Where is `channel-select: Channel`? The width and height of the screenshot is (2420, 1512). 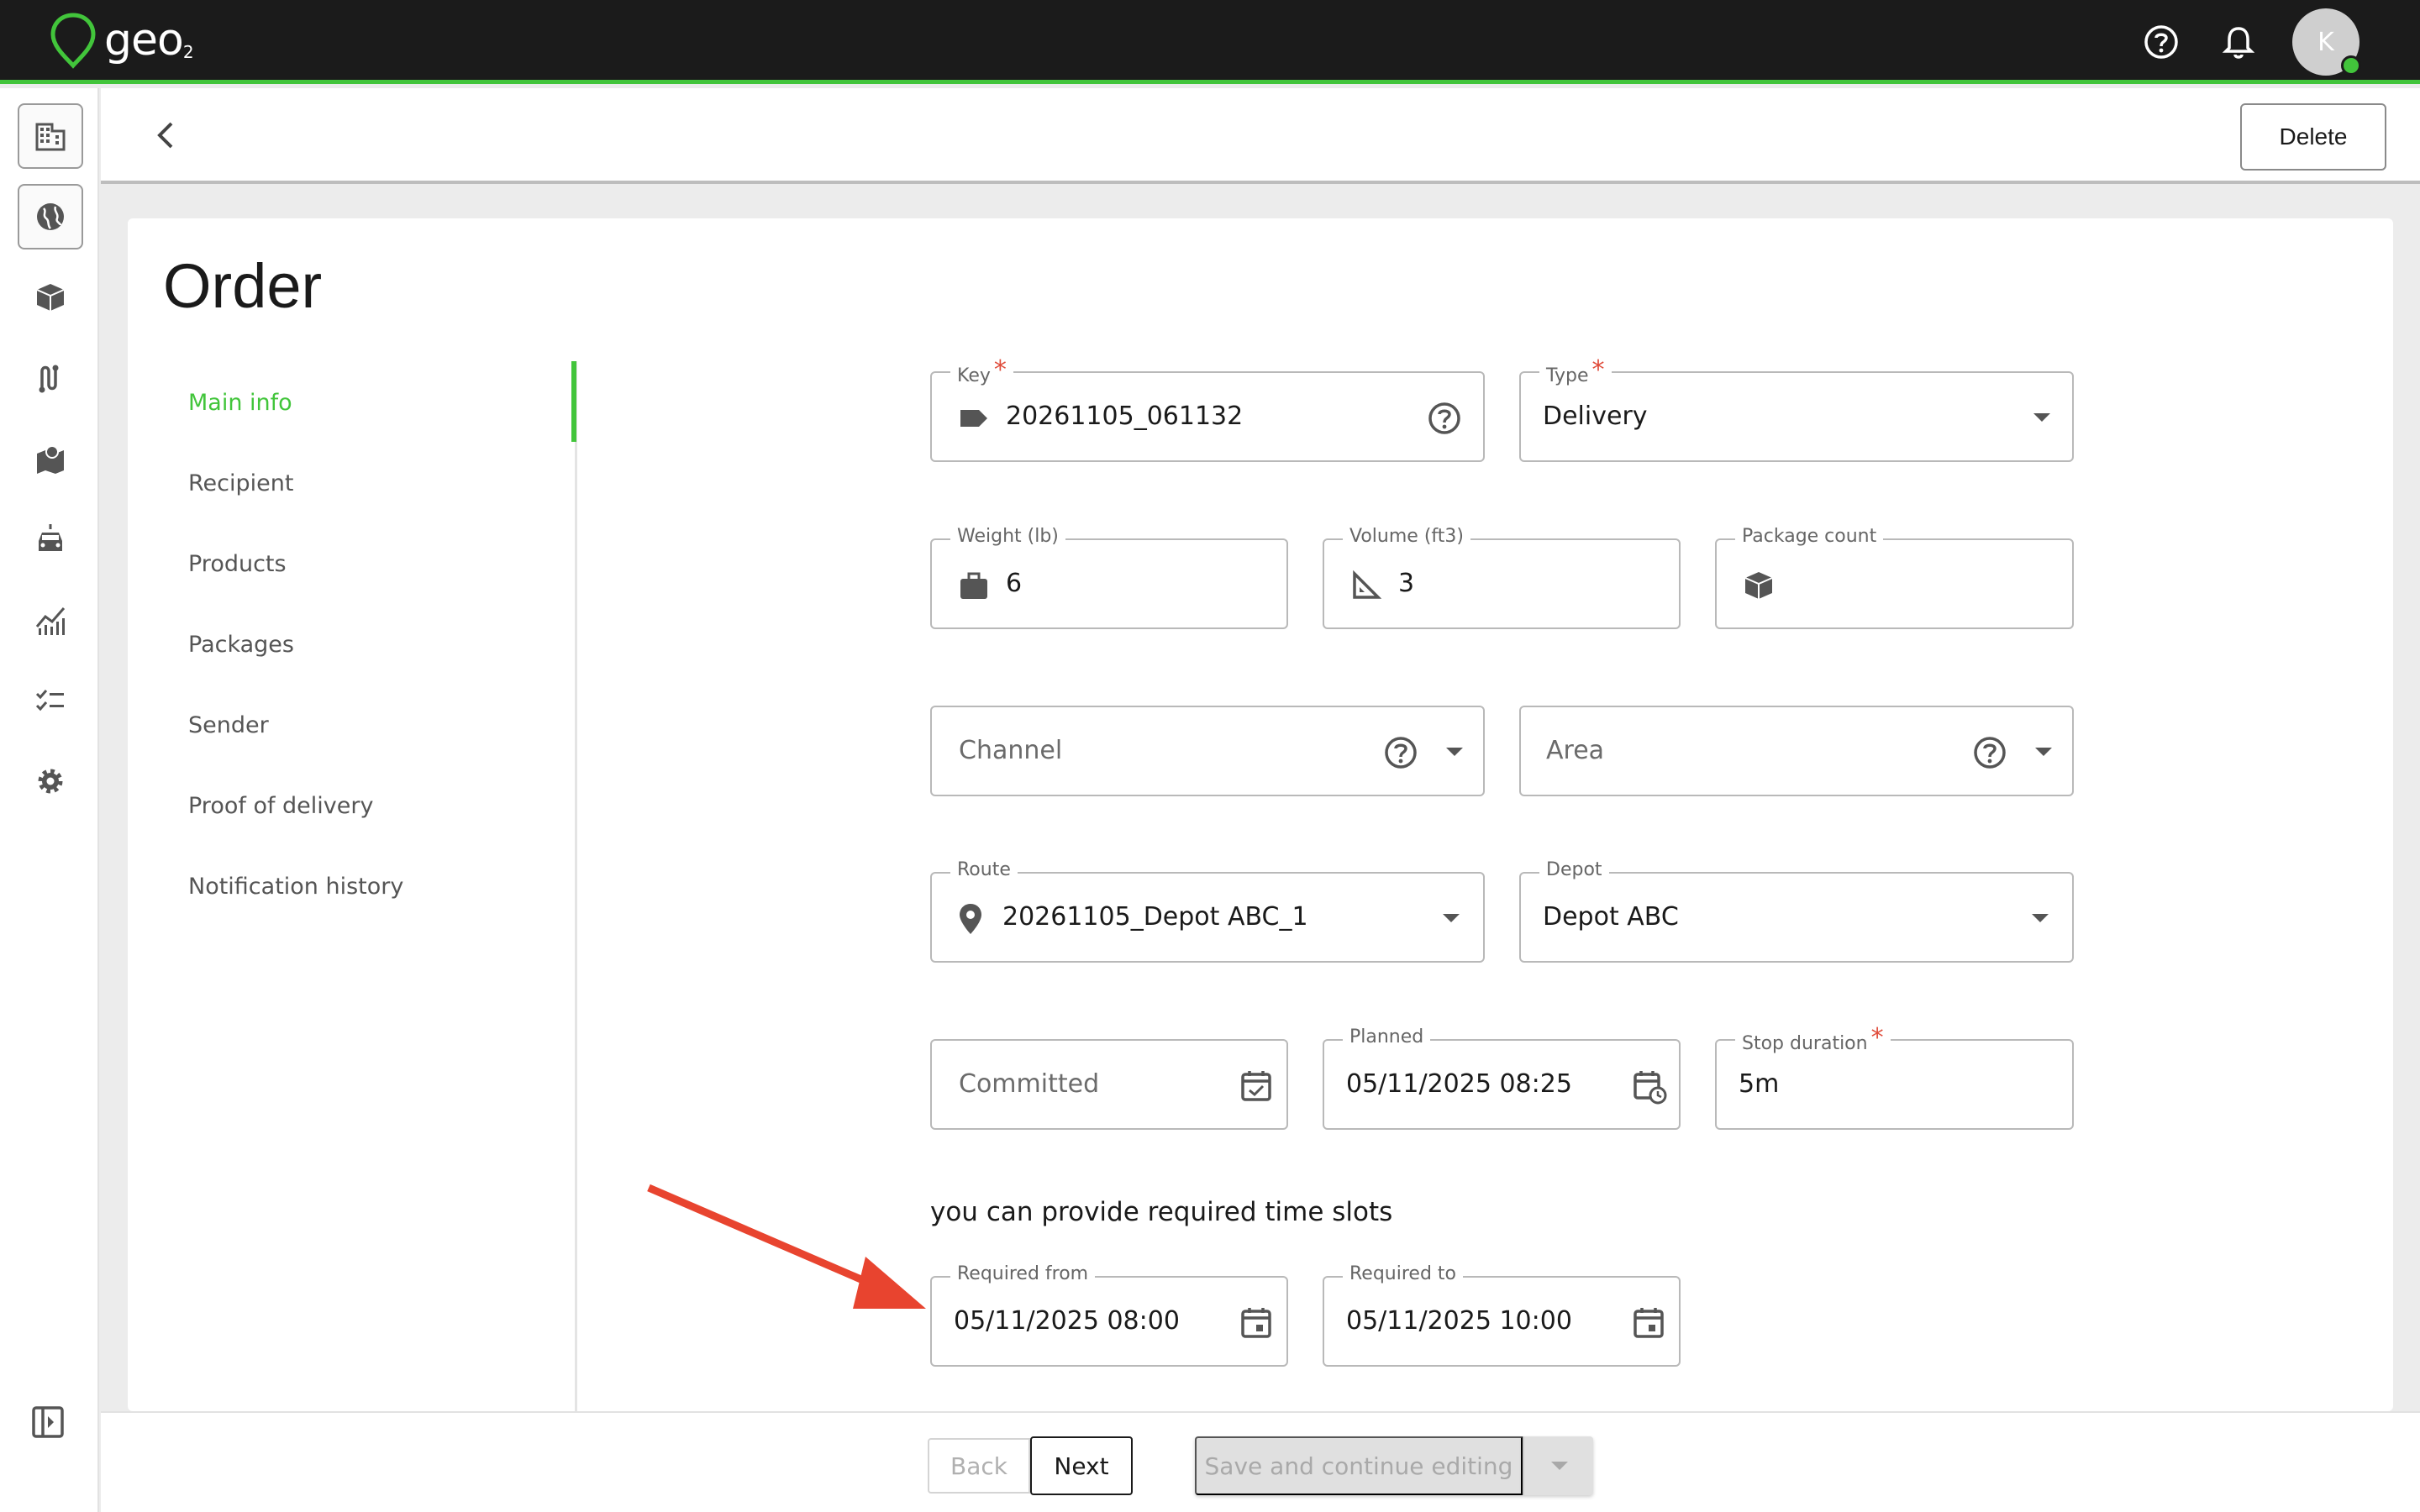
channel-select: Channel is located at coordinates (1207, 751).